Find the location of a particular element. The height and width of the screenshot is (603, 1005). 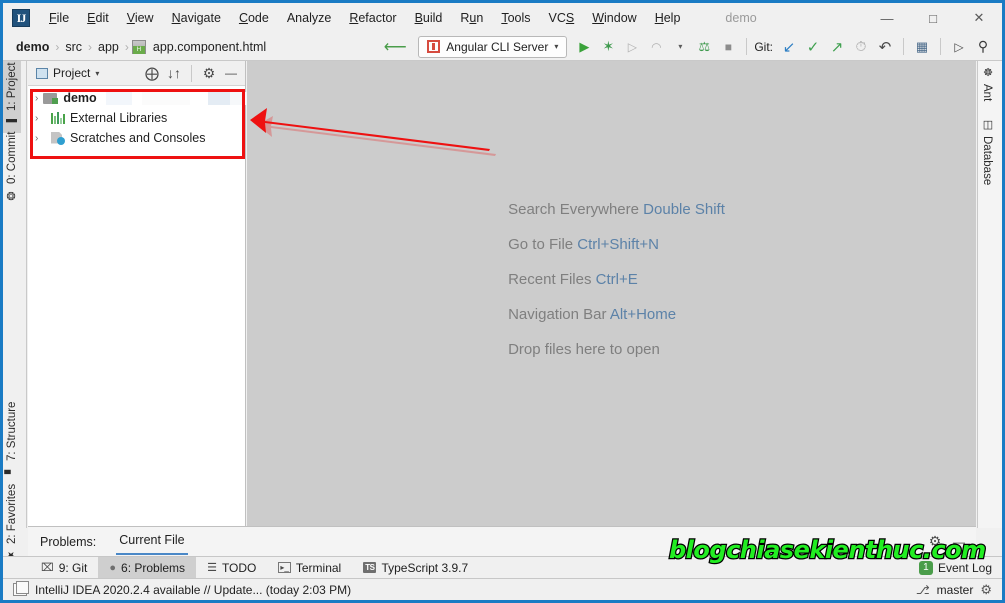

profile-button: ◠ is located at coordinates (656, 47).